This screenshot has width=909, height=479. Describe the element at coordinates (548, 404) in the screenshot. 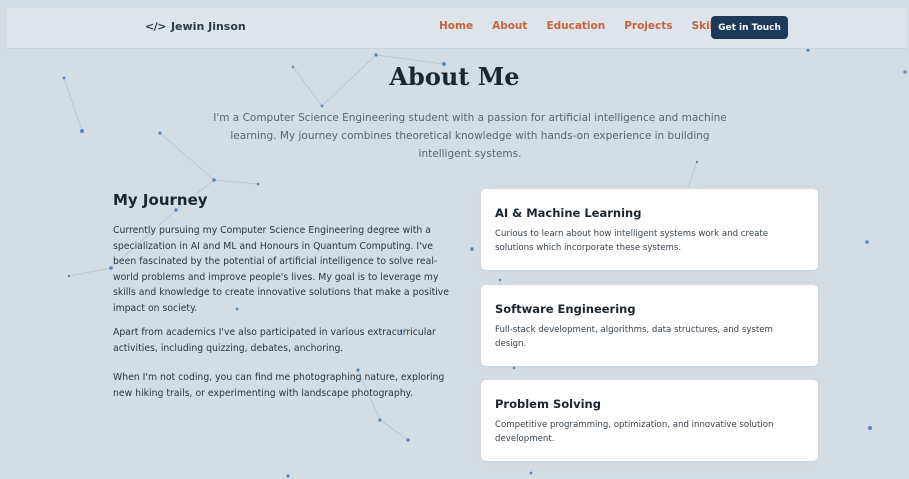

I see `card-title: Problem Solving` at that location.